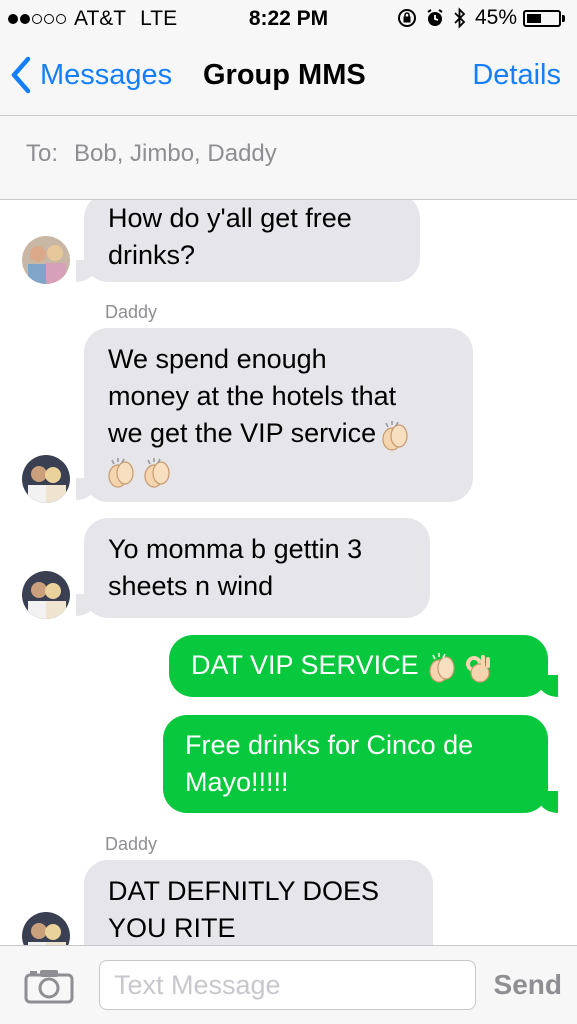 The width and height of the screenshot is (577, 1024). What do you see at coordinates (21, 75) in the screenshot?
I see `chevron-left-icon` at bounding box center [21, 75].